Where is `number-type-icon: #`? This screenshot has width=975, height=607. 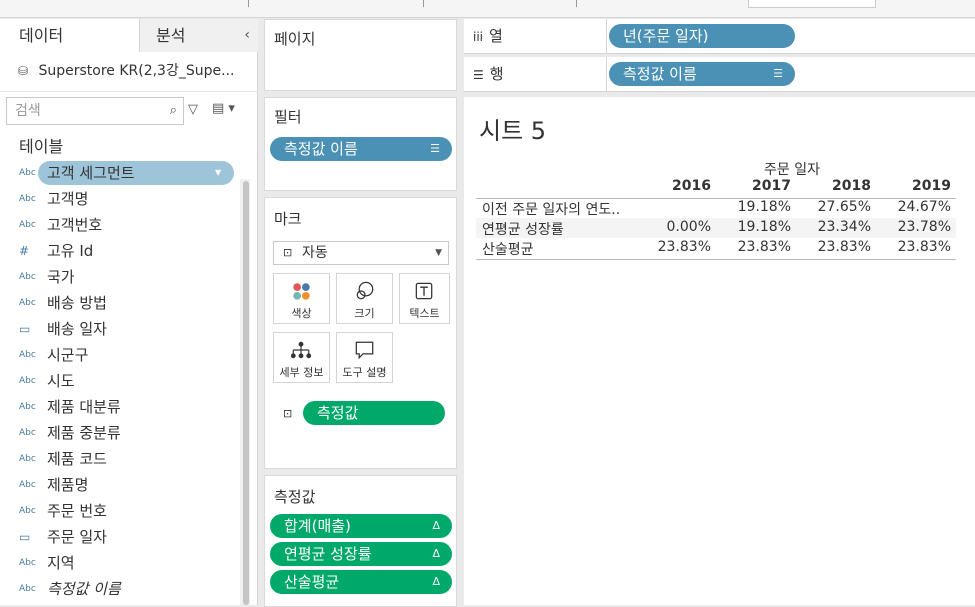
number-type-icon: # is located at coordinates (24, 251).